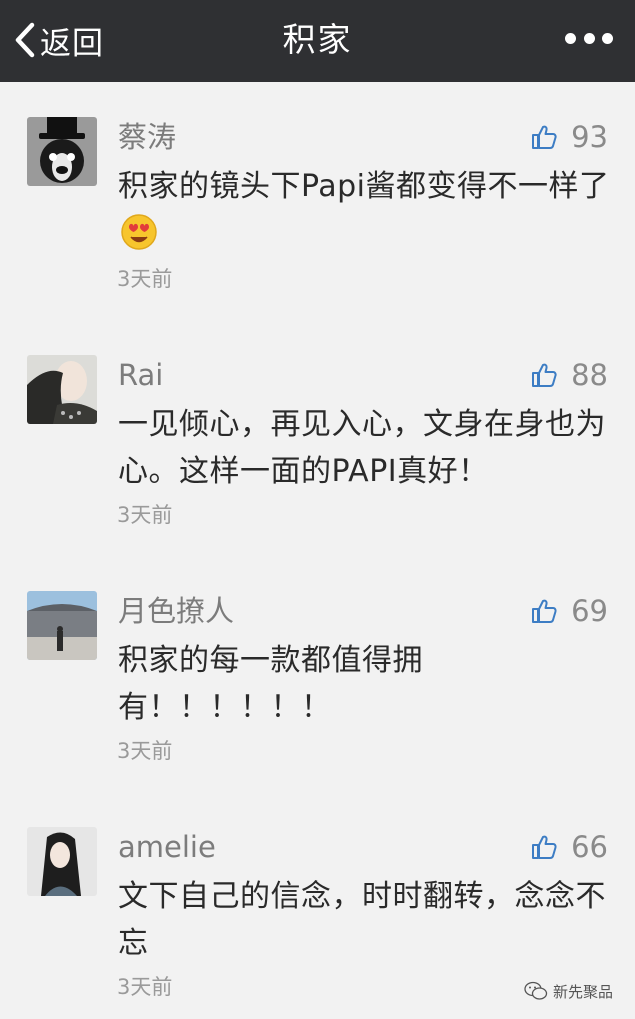  Describe the element at coordinates (270, 684) in the screenshot. I see `comment-text: 积家的每一款都值得拥有！！！！！！` at that location.